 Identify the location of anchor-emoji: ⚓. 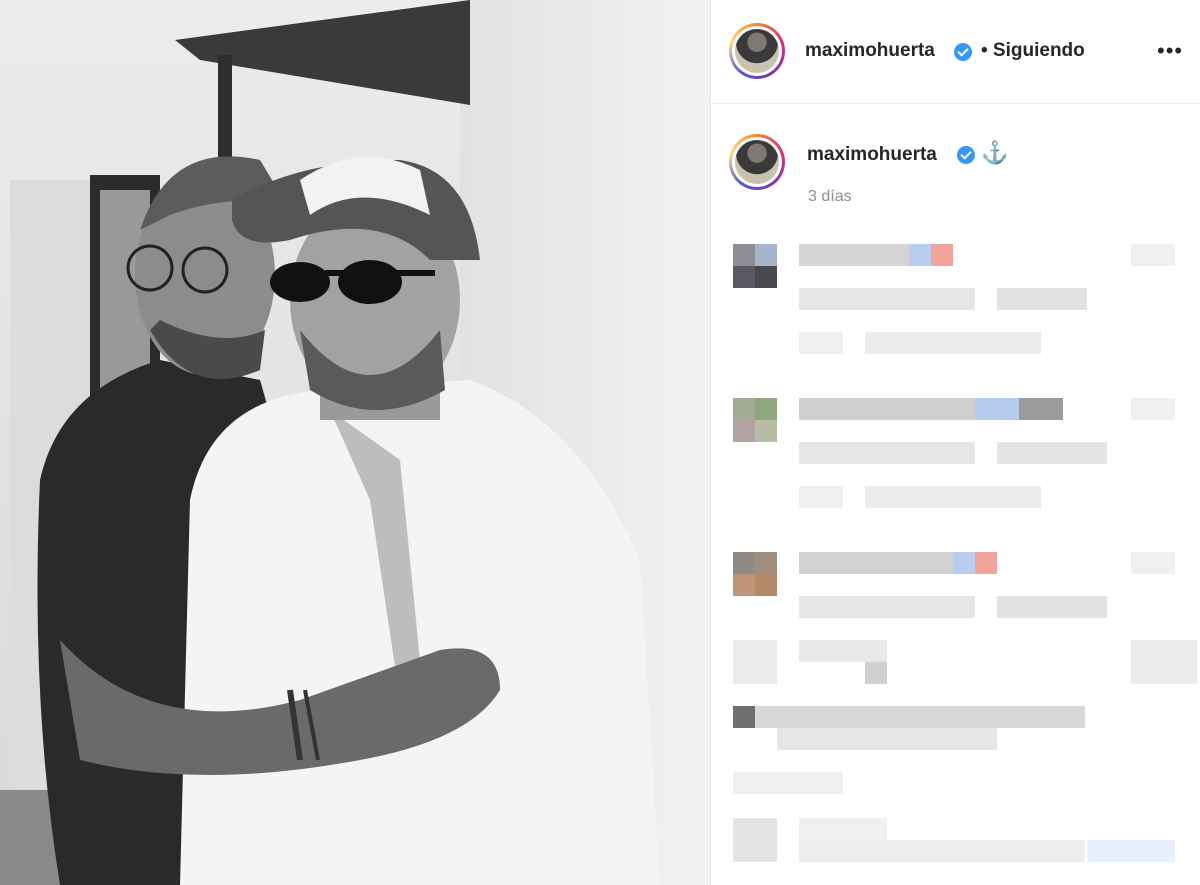
(995, 152).